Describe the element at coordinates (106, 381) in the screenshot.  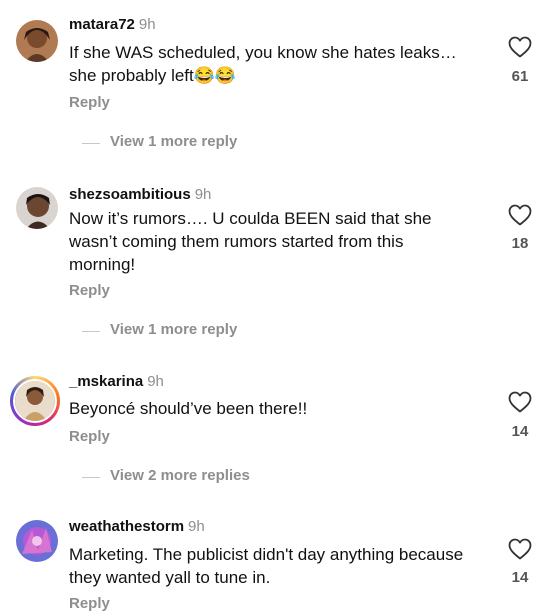
I see `username: _mskarina` at that location.